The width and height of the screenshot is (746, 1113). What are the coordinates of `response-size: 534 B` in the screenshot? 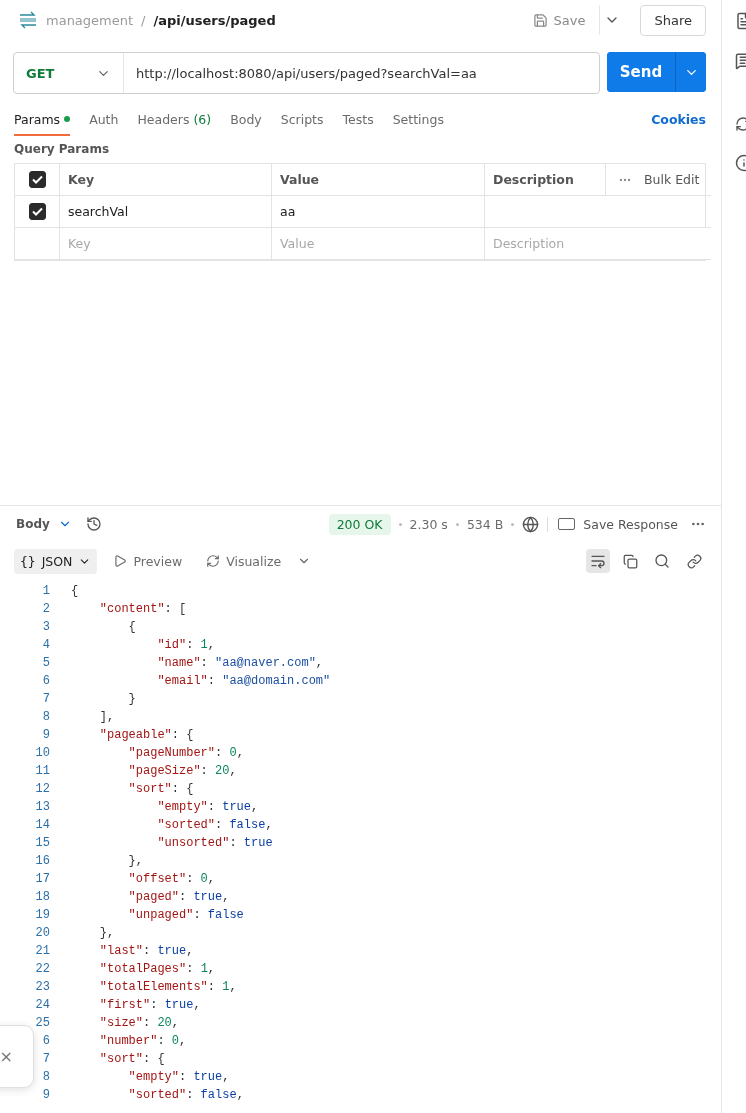 It's located at (485, 524).